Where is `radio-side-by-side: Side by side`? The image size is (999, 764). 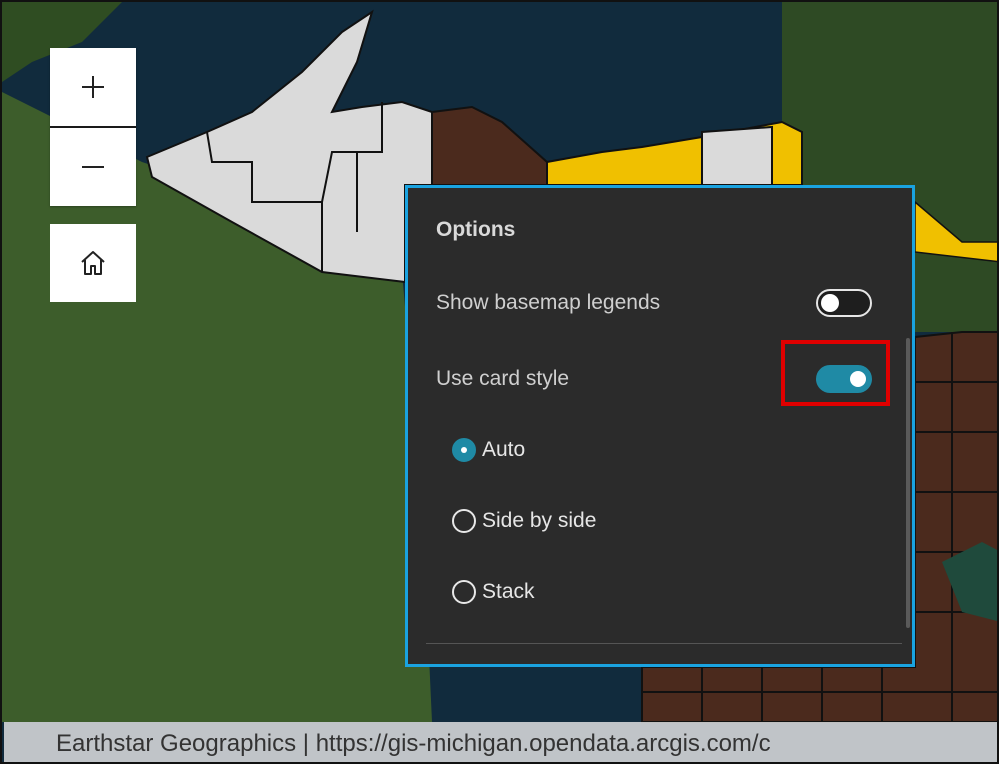 radio-side-by-side: Side by side is located at coordinates (524, 521).